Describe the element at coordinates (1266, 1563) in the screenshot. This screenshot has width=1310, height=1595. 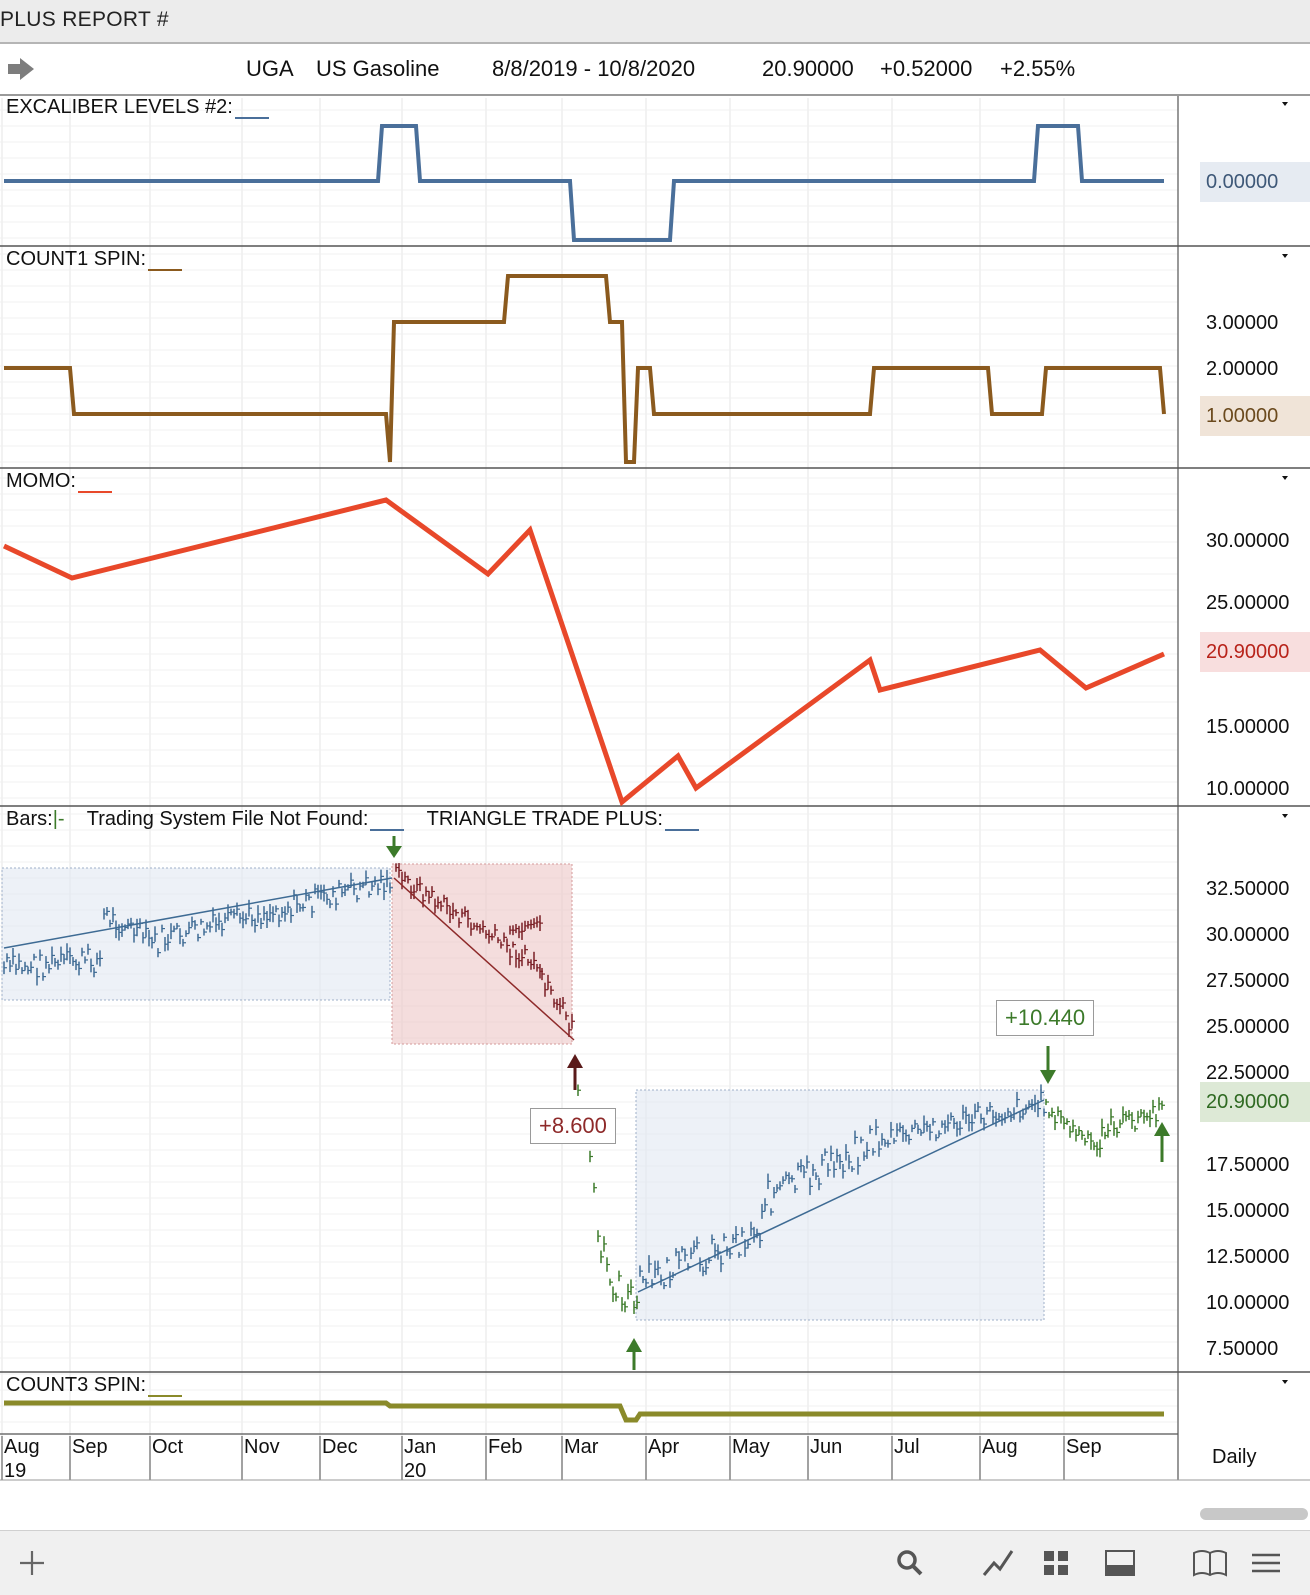
I see `menu-icon` at that location.